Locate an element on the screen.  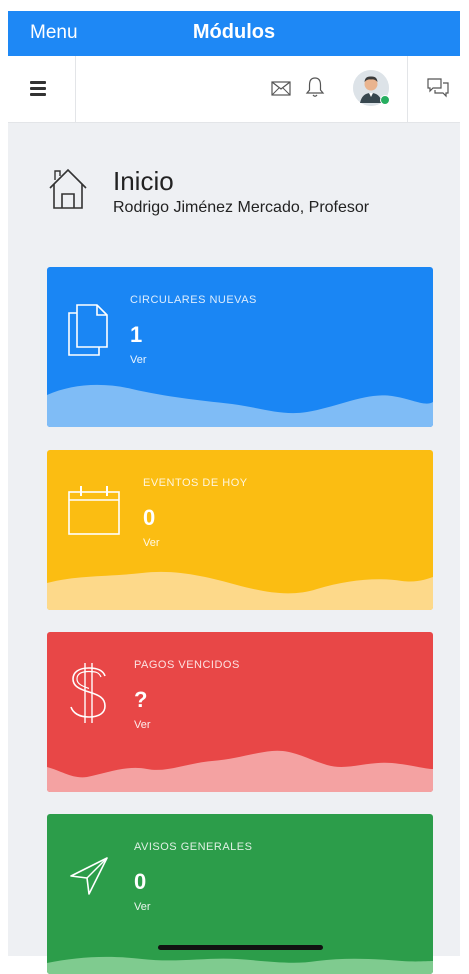
user-avatar is located at coordinates (371, 88).